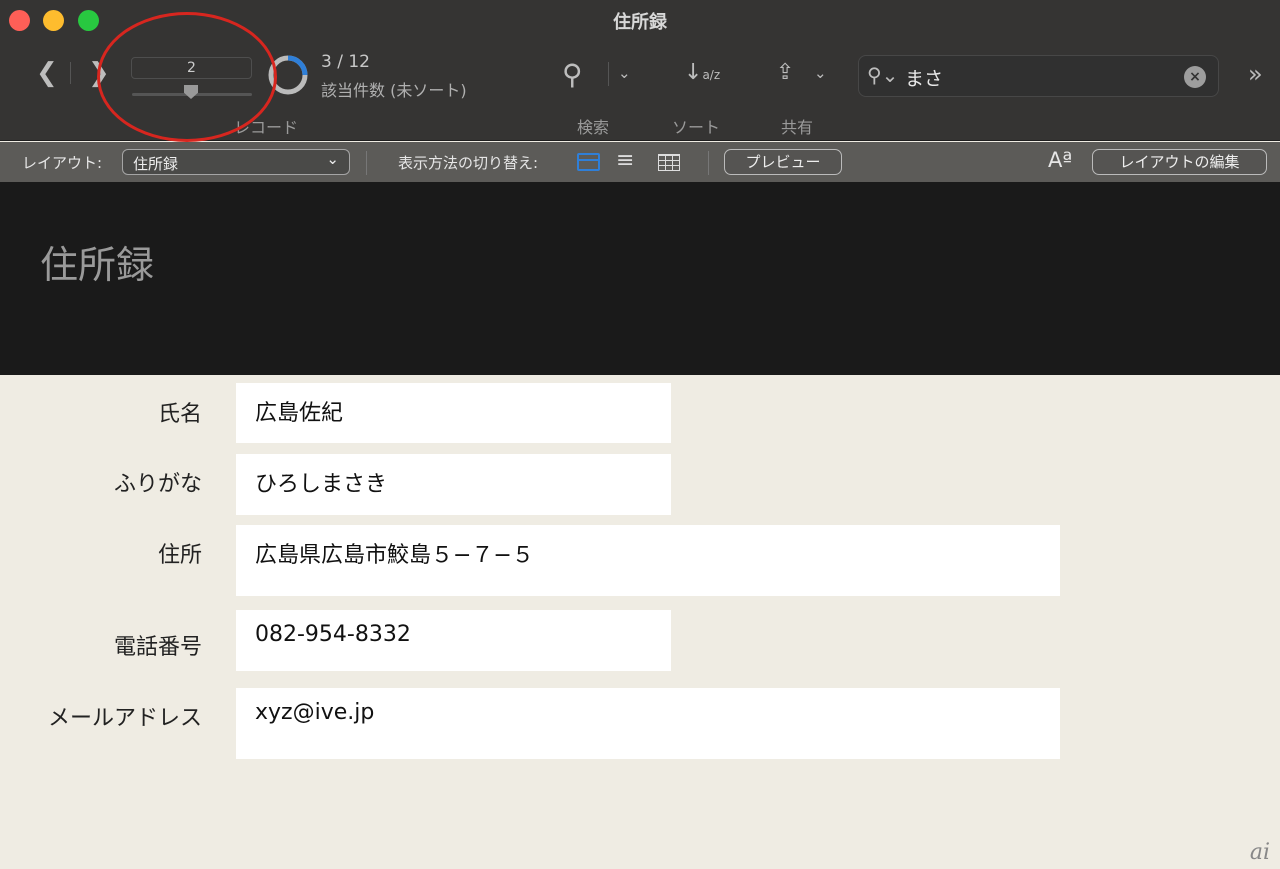  I want to click on list-view-icon: ≡, so click(625, 160).